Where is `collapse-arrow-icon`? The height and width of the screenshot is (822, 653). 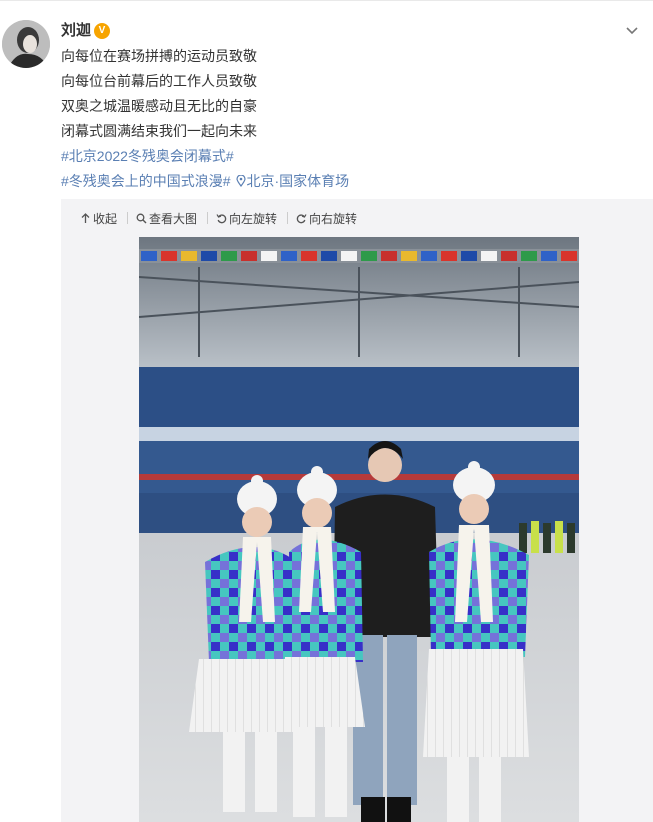 collapse-arrow-icon is located at coordinates (85, 217).